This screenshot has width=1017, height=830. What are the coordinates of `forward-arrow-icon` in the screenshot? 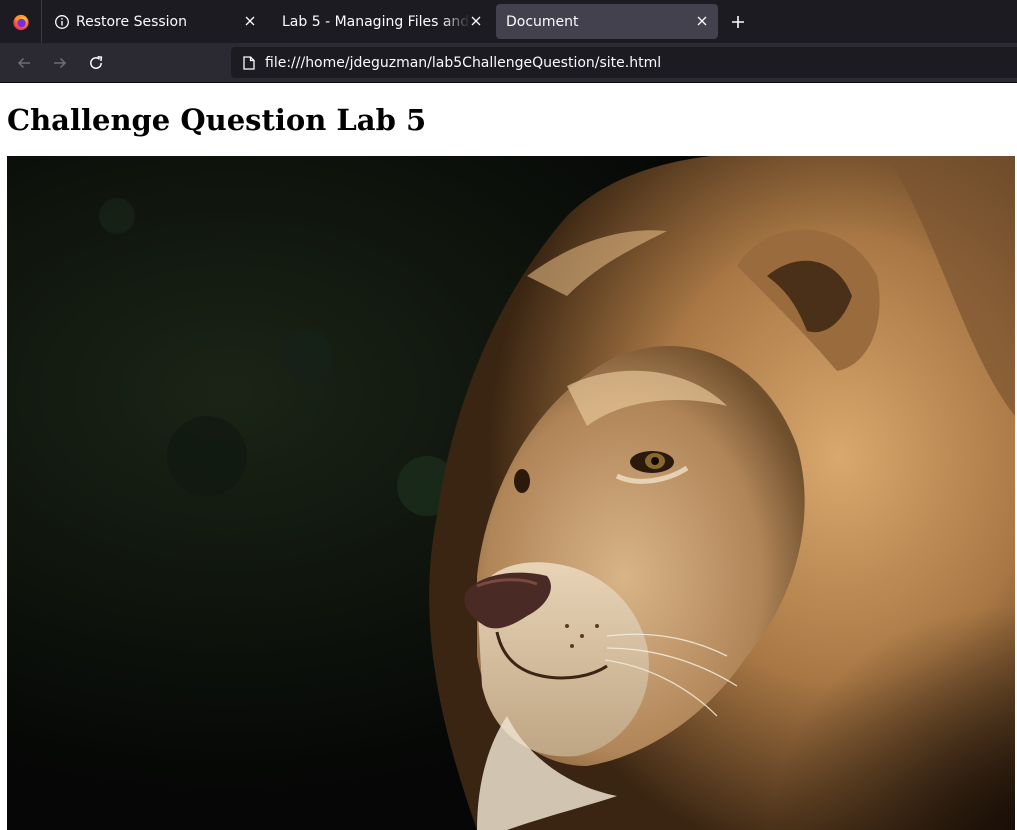 It's located at (60, 62).